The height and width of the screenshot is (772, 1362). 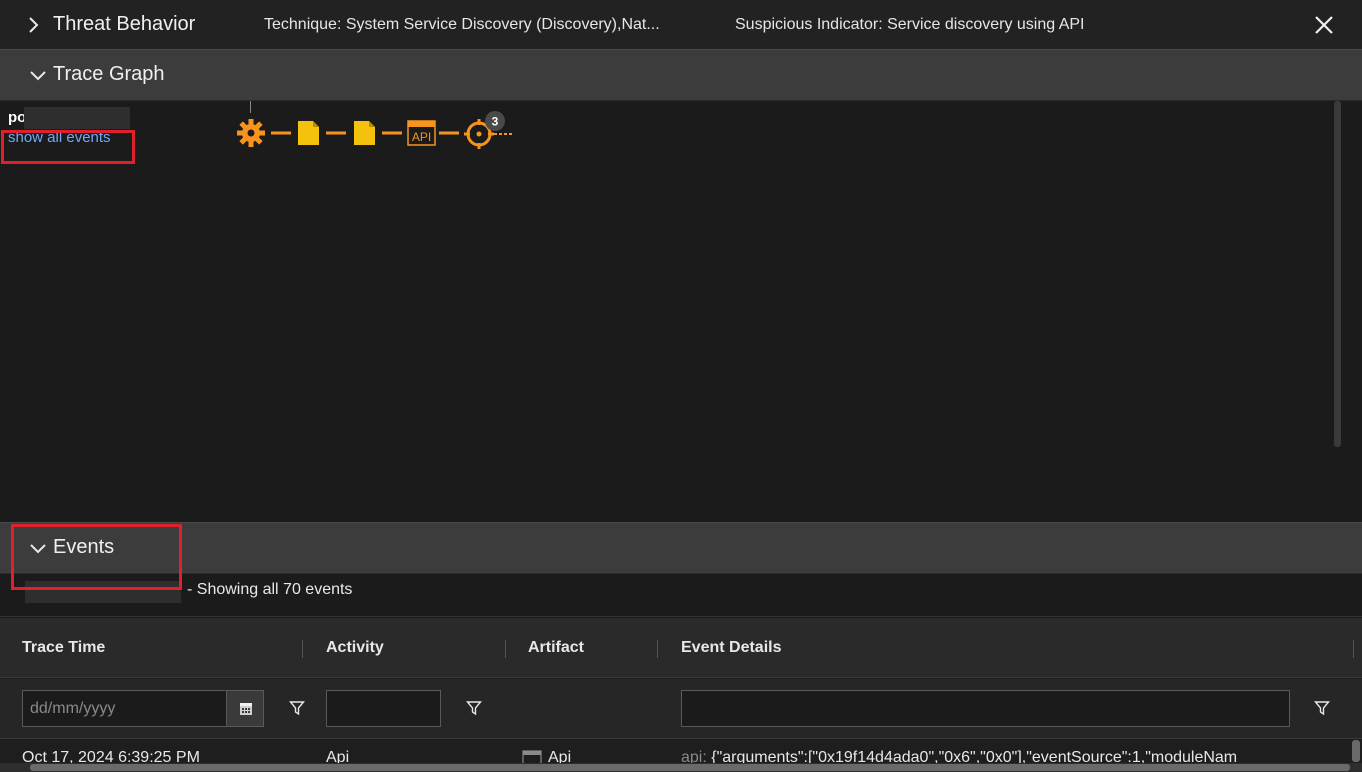 What do you see at coordinates (1337, 274) in the screenshot?
I see `graph-vertical-scrollbar` at bounding box center [1337, 274].